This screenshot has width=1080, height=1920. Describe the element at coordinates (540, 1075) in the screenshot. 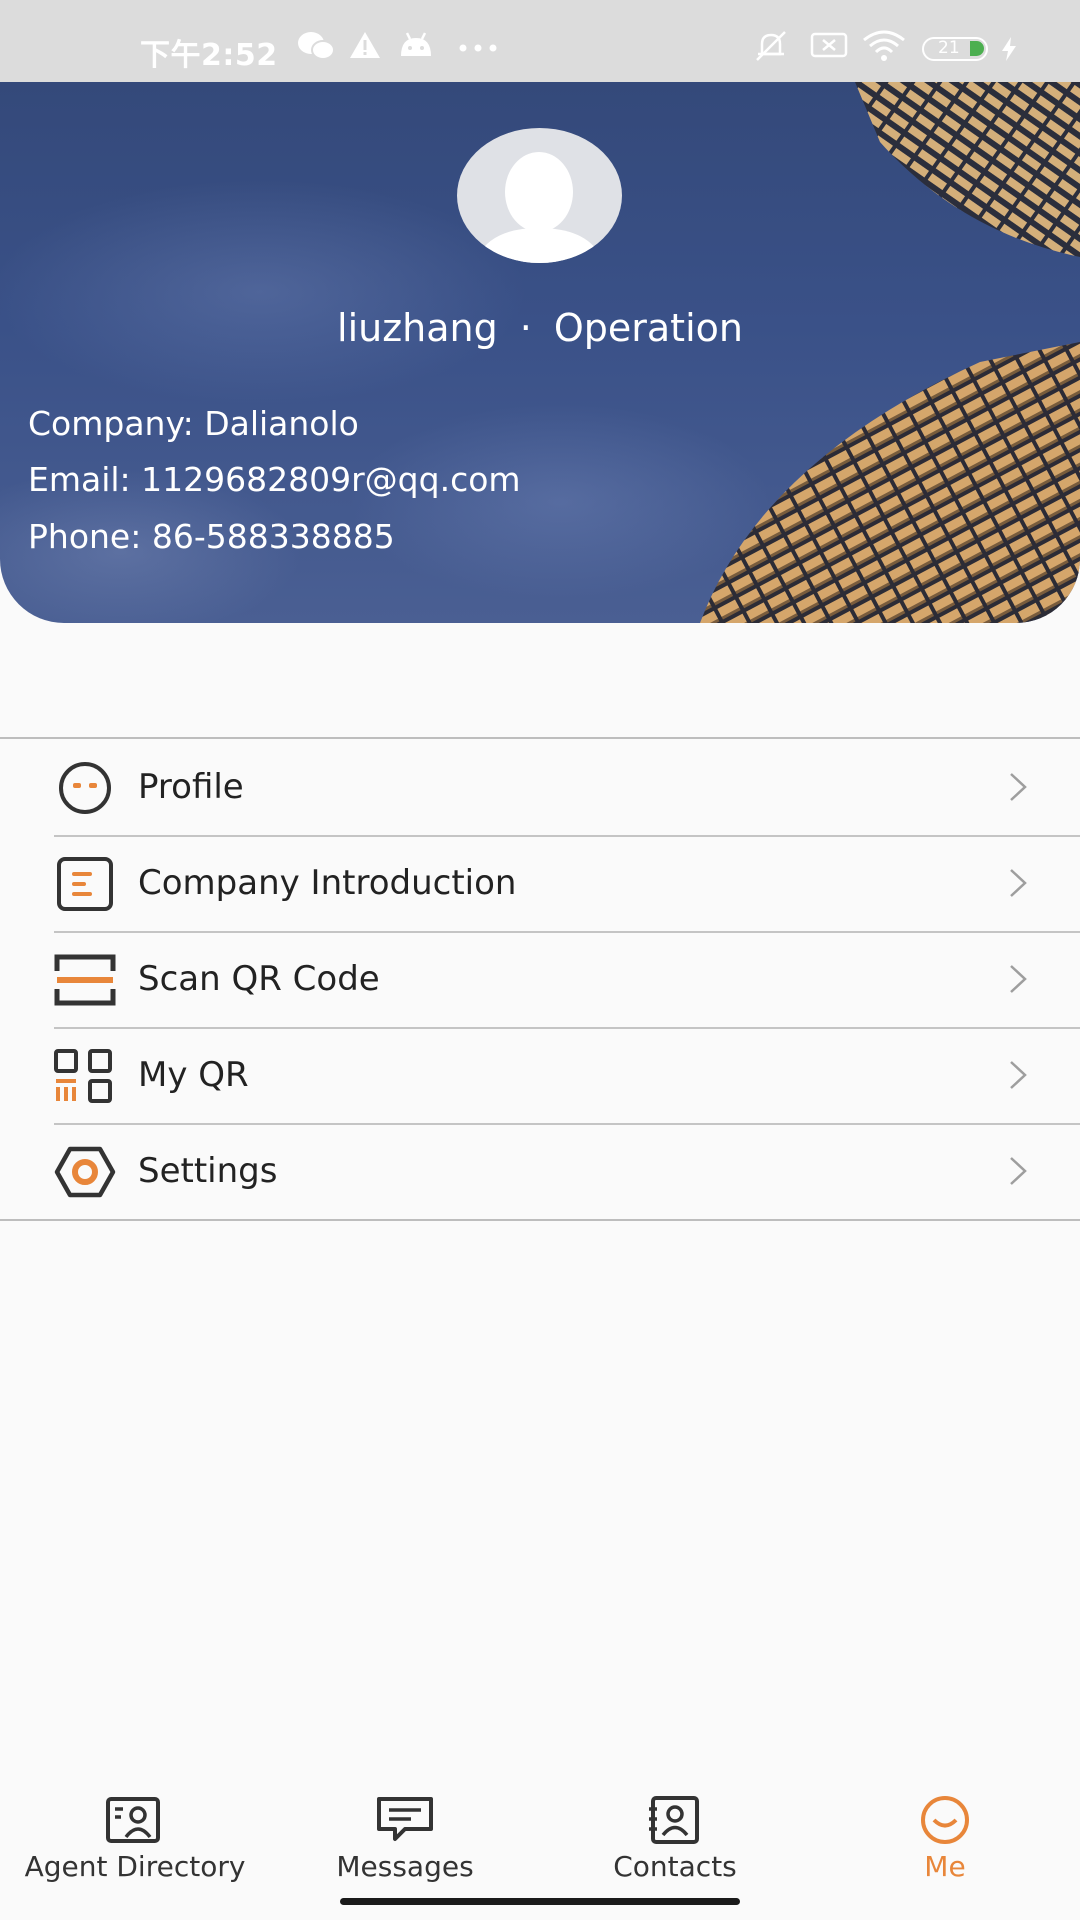

I see `menu-item-my-qr: My QR` at that location.